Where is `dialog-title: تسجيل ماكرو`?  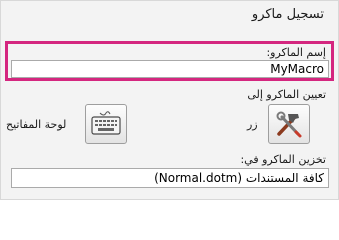
dialog-title: تسجيل ماكرو is located at coordinates (287, 14).